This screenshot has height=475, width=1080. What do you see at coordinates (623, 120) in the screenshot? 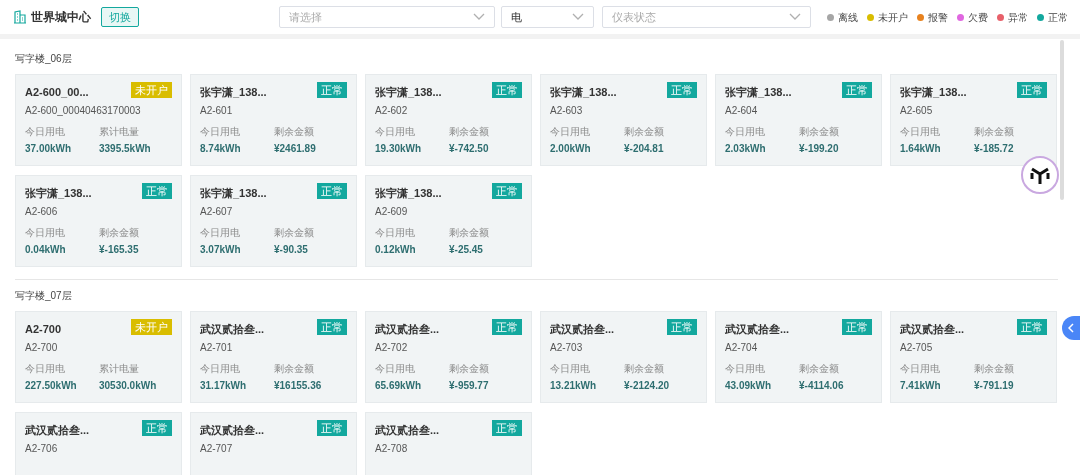
I see `meter-card: 张宇潇_138... 正常 A2-603 今日用电 2.00kWh 剩余金额 ¥-204.81` at bounding box center [623, 120].